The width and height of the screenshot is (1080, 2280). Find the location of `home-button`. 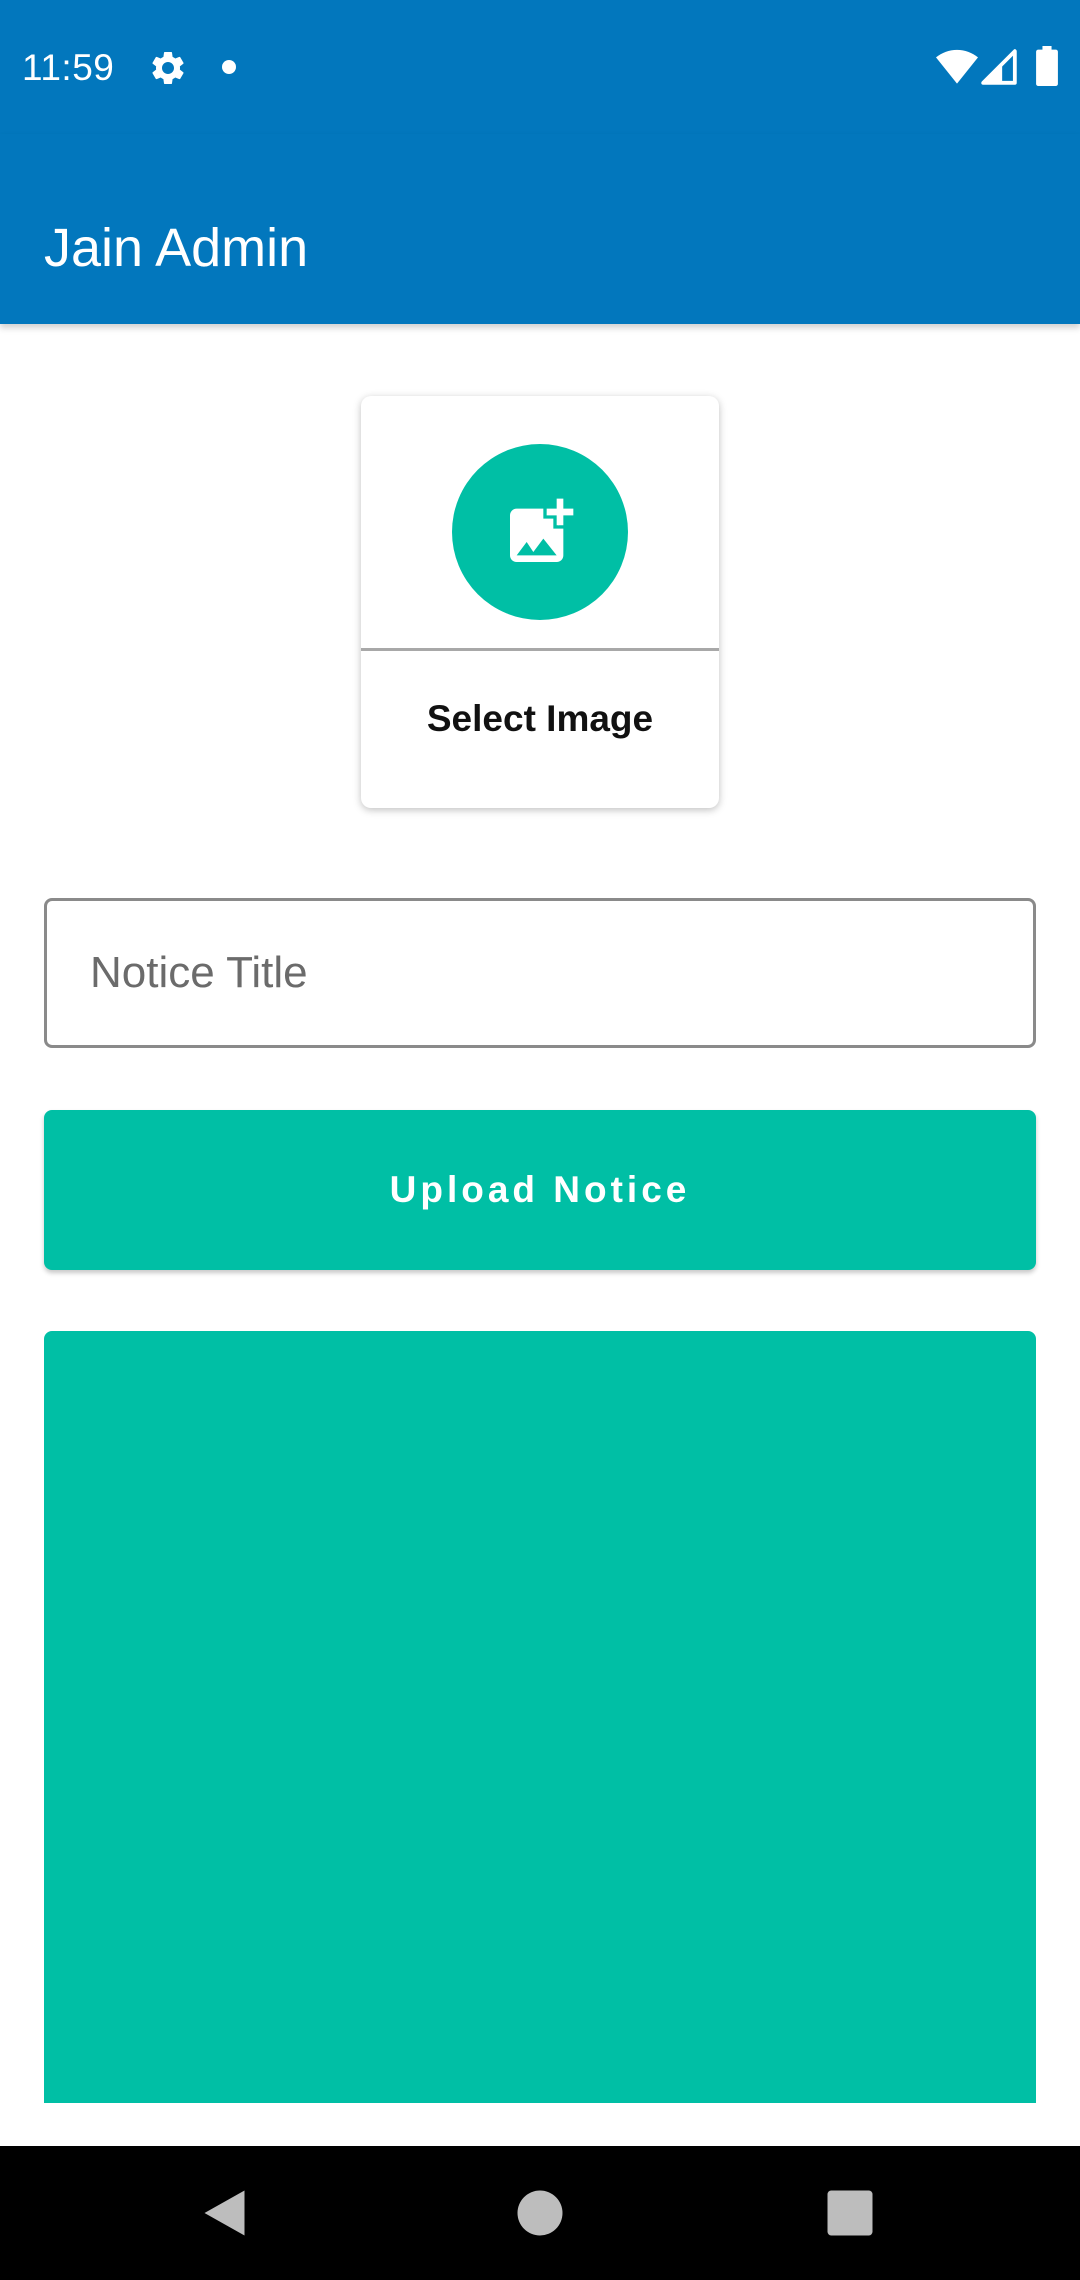

home-button is located at coordinates (540, 2213).